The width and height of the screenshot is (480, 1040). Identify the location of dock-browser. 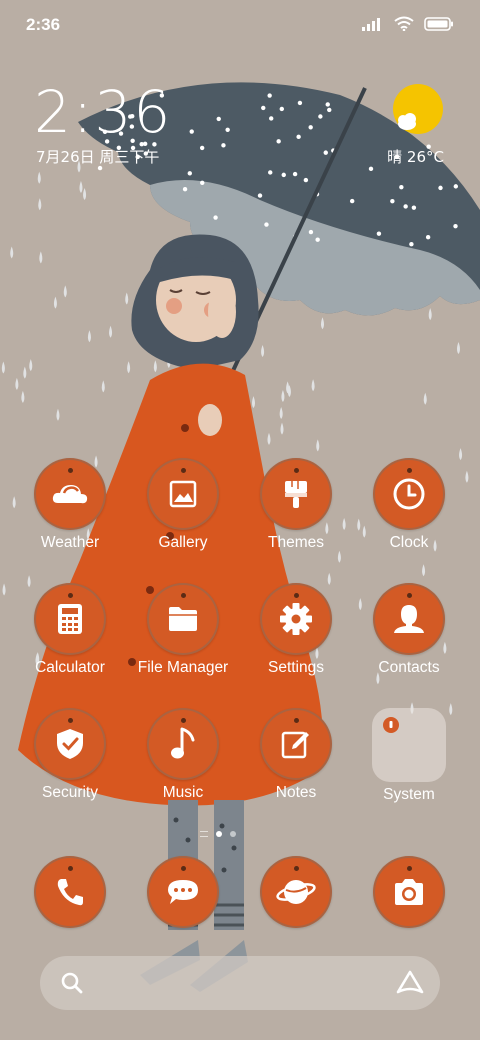
(296, 892).